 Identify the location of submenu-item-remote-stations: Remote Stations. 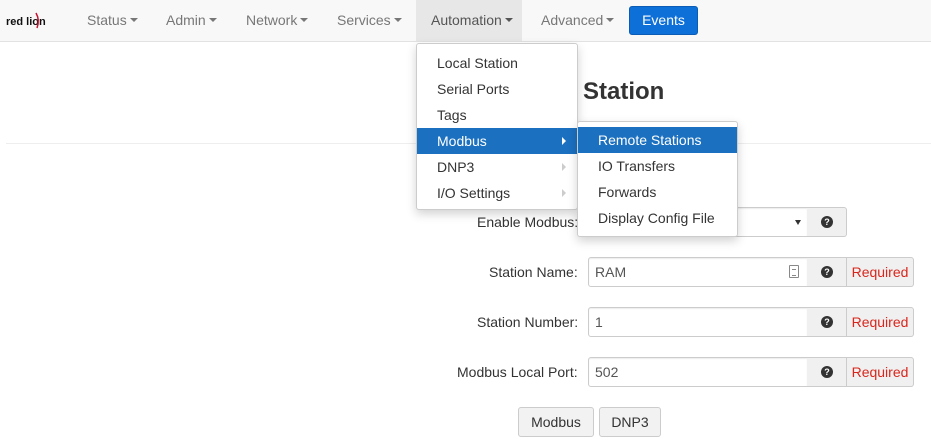
(657, 140).